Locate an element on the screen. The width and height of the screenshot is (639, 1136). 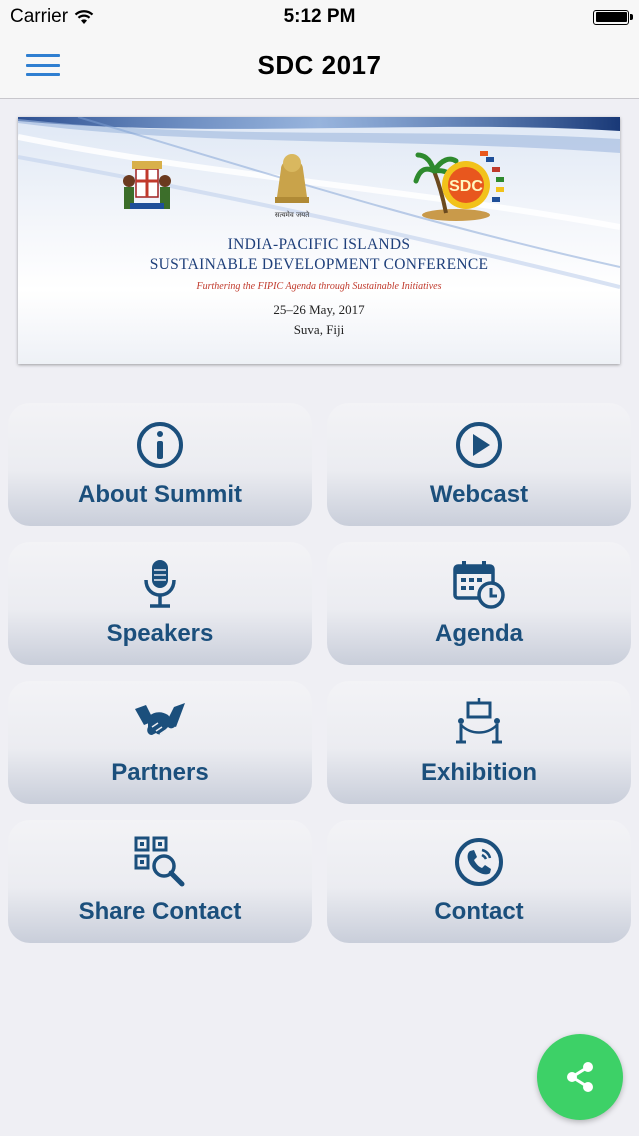
play-icon is located at coordinates (479, 445).